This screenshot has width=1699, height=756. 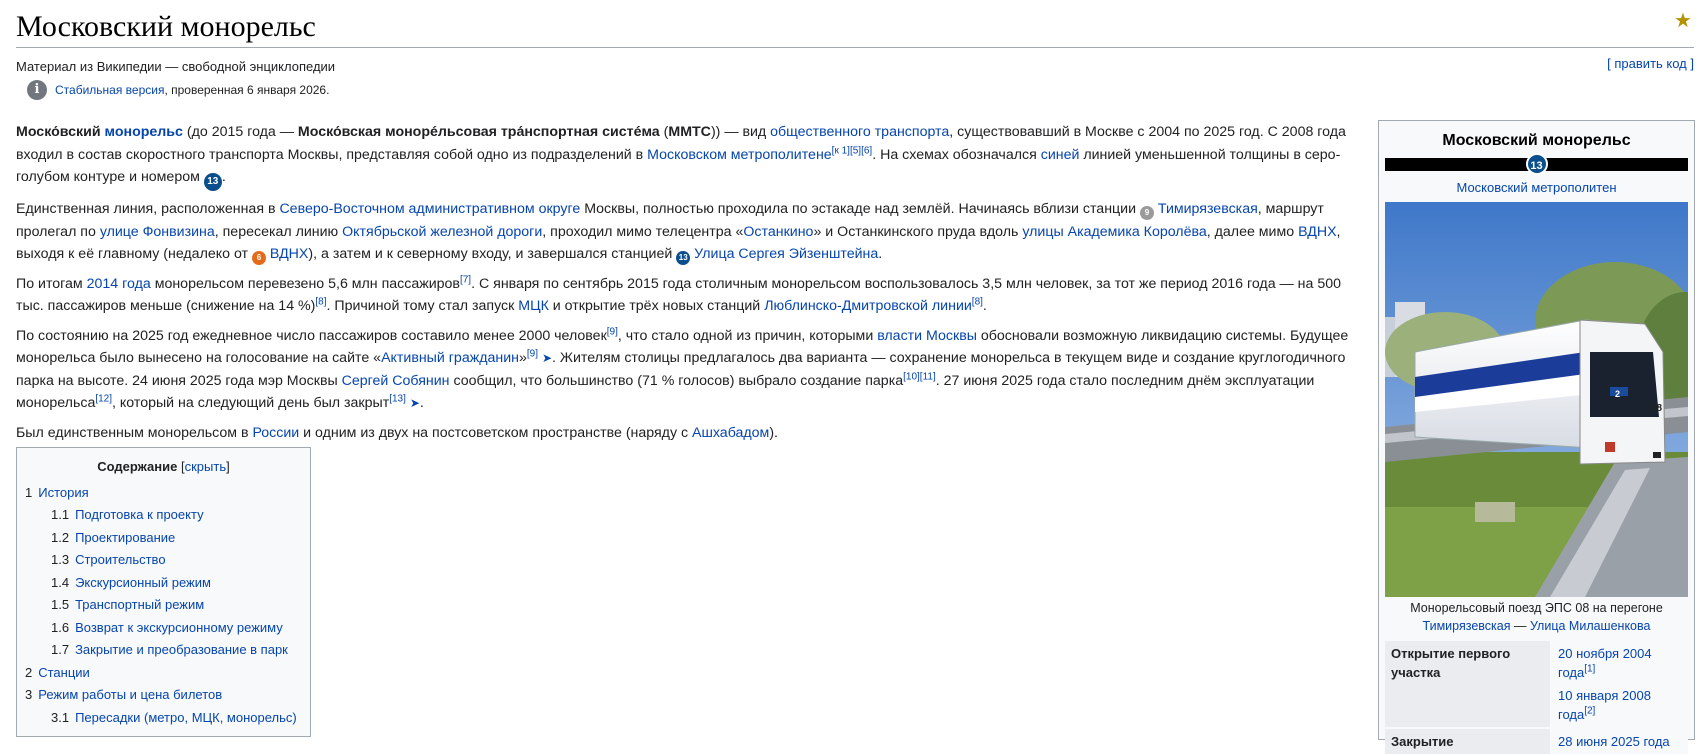 What do you see at coordinates (1590, 626) in the screenshot?
I see `caption-link-milashenkova: Улица Милашенкова` at bounding box center [1590, 626].